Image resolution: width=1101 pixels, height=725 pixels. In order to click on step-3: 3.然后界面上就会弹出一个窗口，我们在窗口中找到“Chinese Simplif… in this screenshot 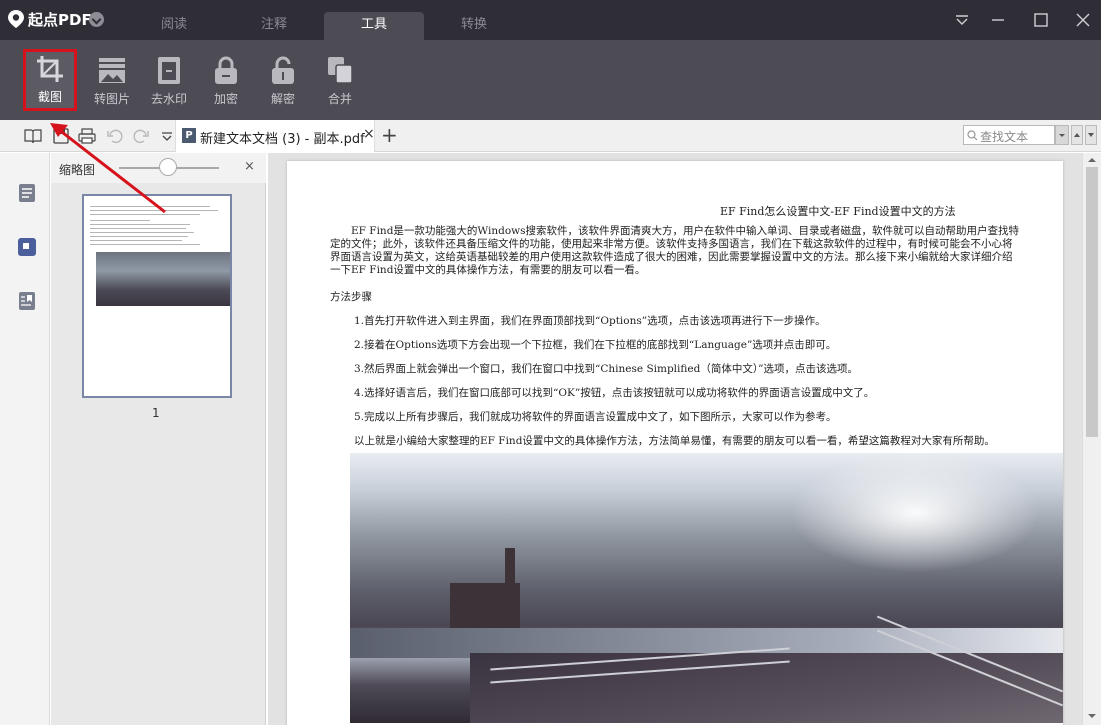, I will do `click(606, 369)`.